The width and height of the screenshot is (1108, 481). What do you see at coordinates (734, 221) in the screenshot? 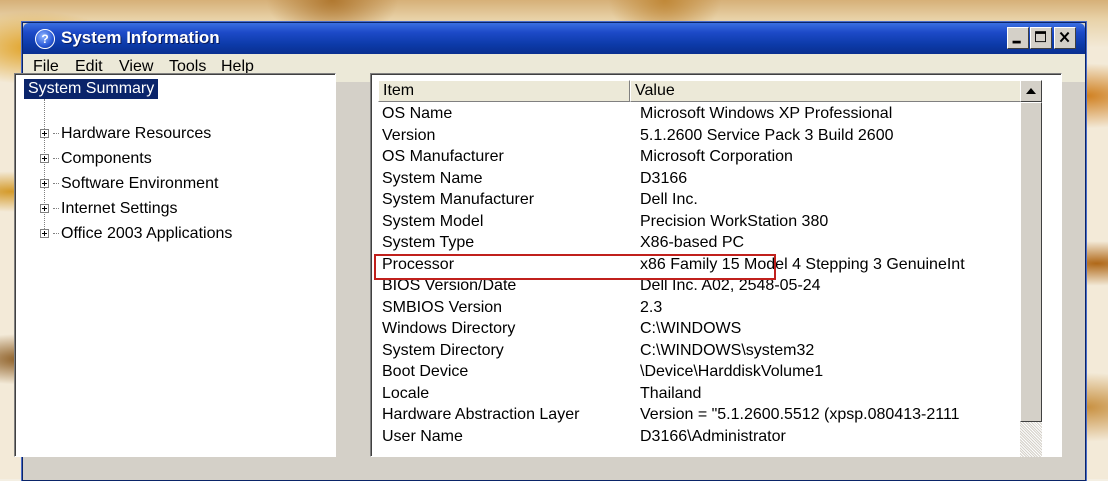
I see `row-value: Precision WorkStation 380` at bounding box center [734, 221].